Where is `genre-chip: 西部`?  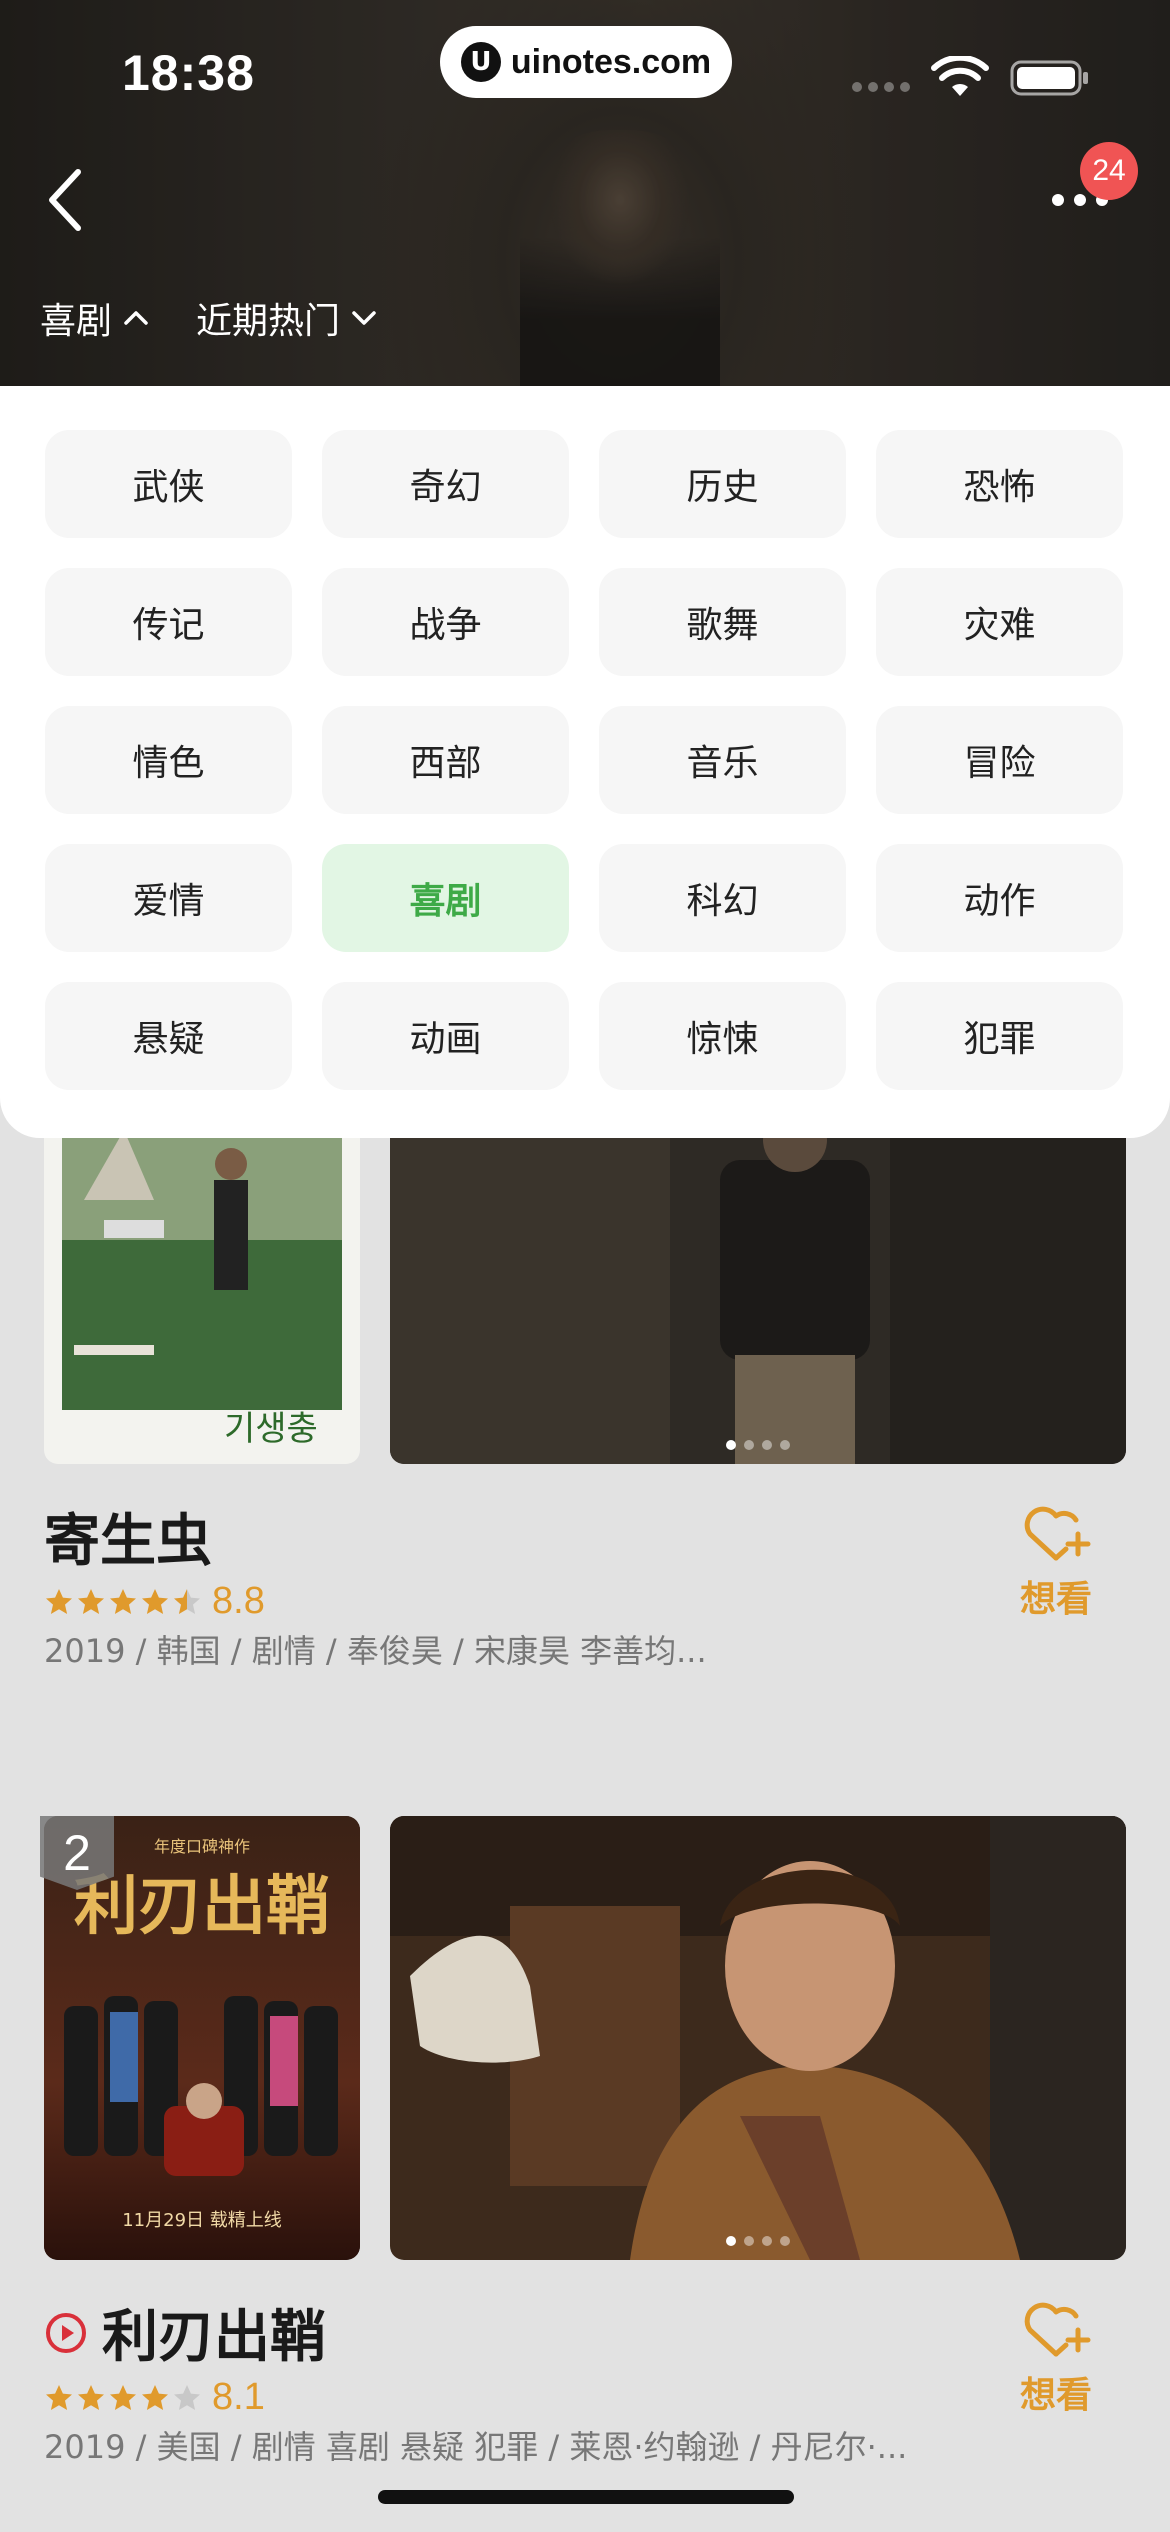
genre-chip: 西部 is located at coordinates (445, 760).